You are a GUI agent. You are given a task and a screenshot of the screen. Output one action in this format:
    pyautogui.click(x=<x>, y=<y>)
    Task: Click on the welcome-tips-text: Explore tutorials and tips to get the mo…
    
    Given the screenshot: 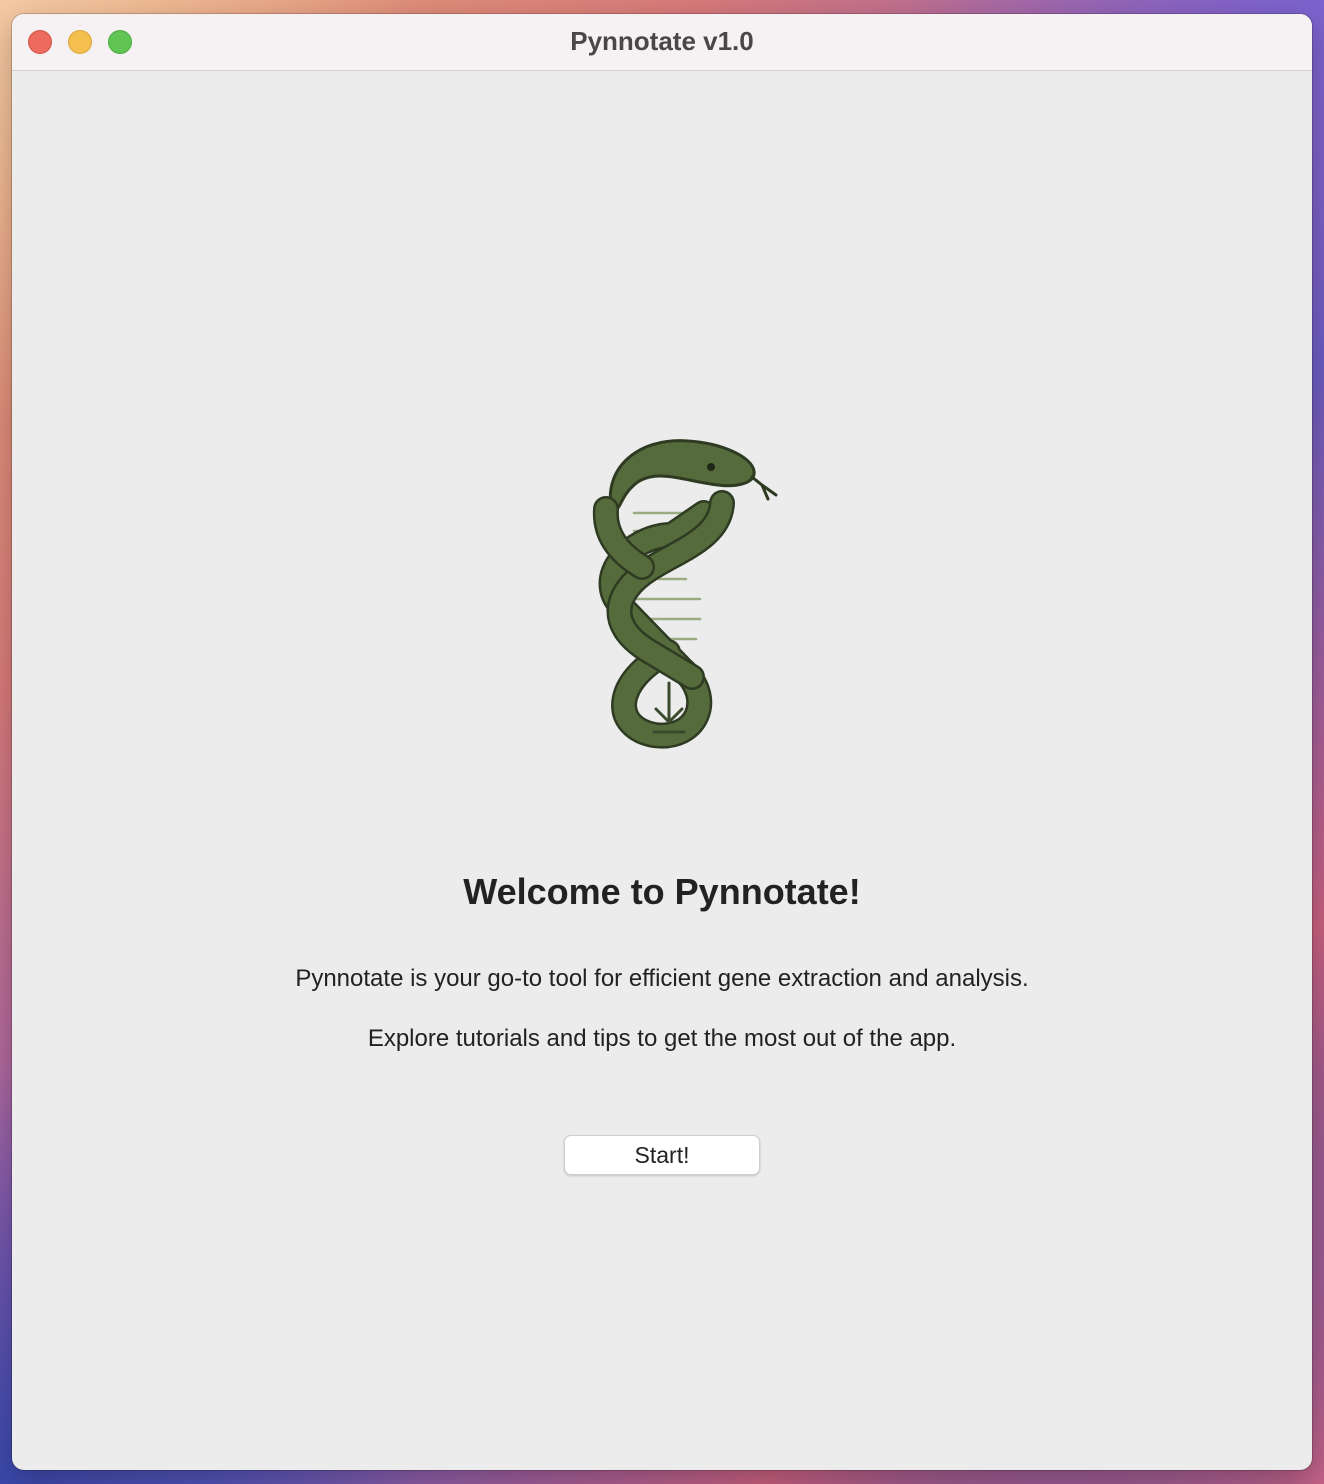 What is the action you would take?
    pyautogui.click(x=662, y=1038)
    